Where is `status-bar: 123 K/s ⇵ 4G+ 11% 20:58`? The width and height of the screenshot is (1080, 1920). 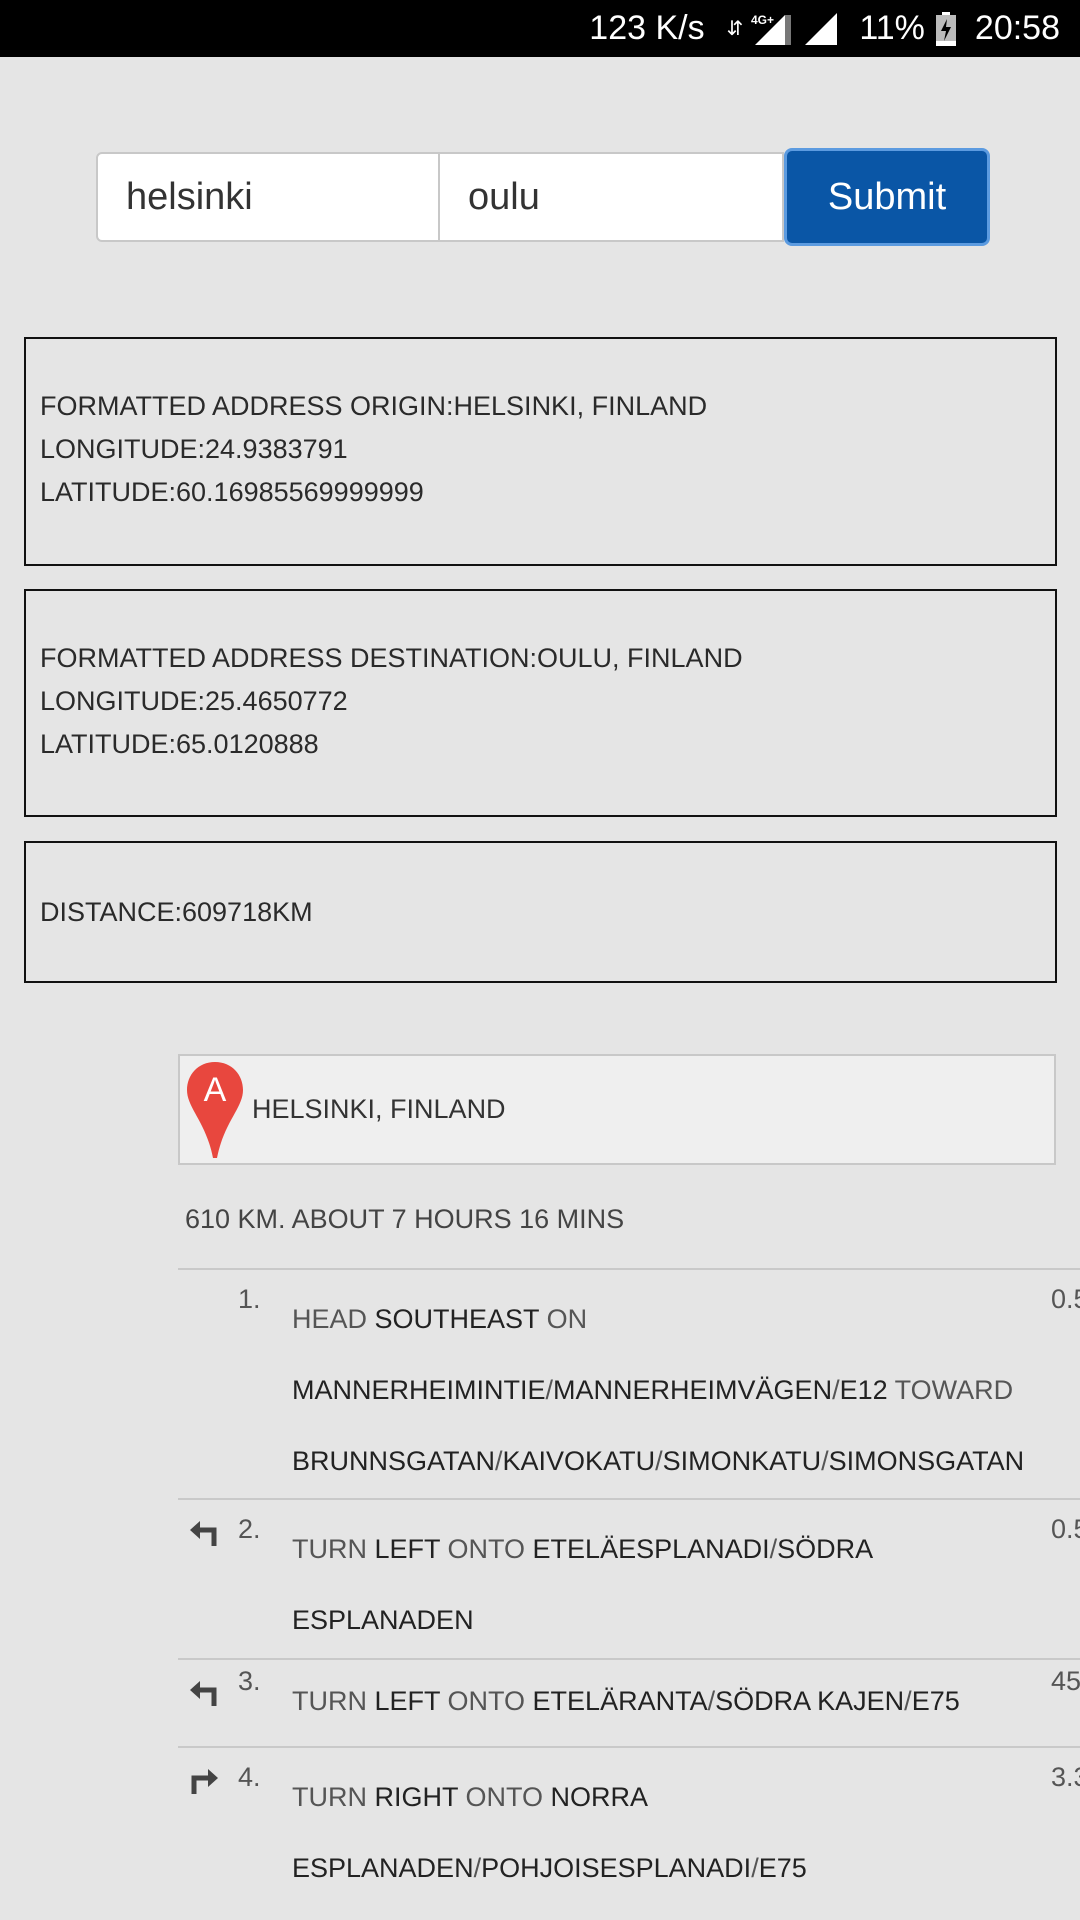
status-bar: 123 K/s ⇵ 4G+ 11% 20:58 is located at coordinates (540, 28).